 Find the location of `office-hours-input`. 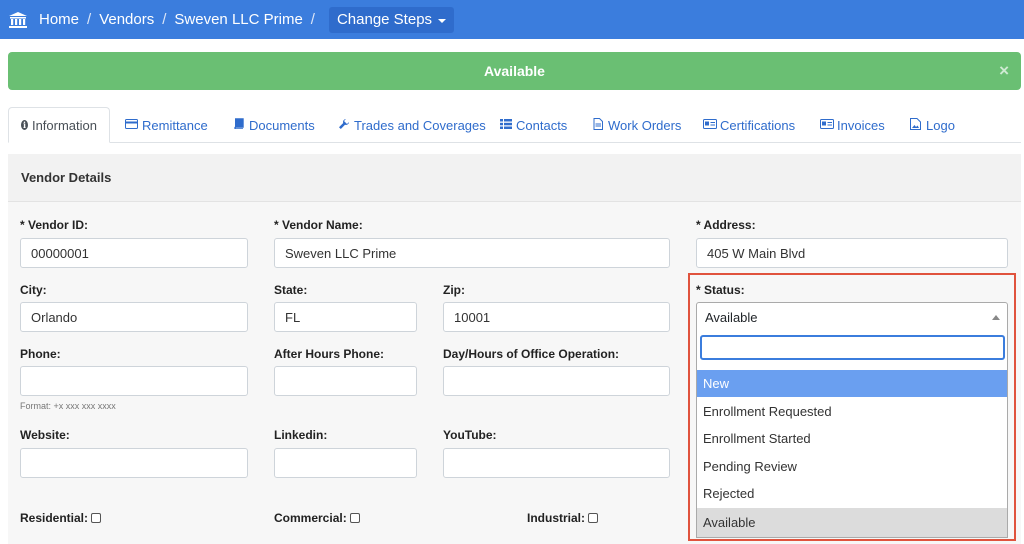

office-hours-input is located at coordinates (556, 381).